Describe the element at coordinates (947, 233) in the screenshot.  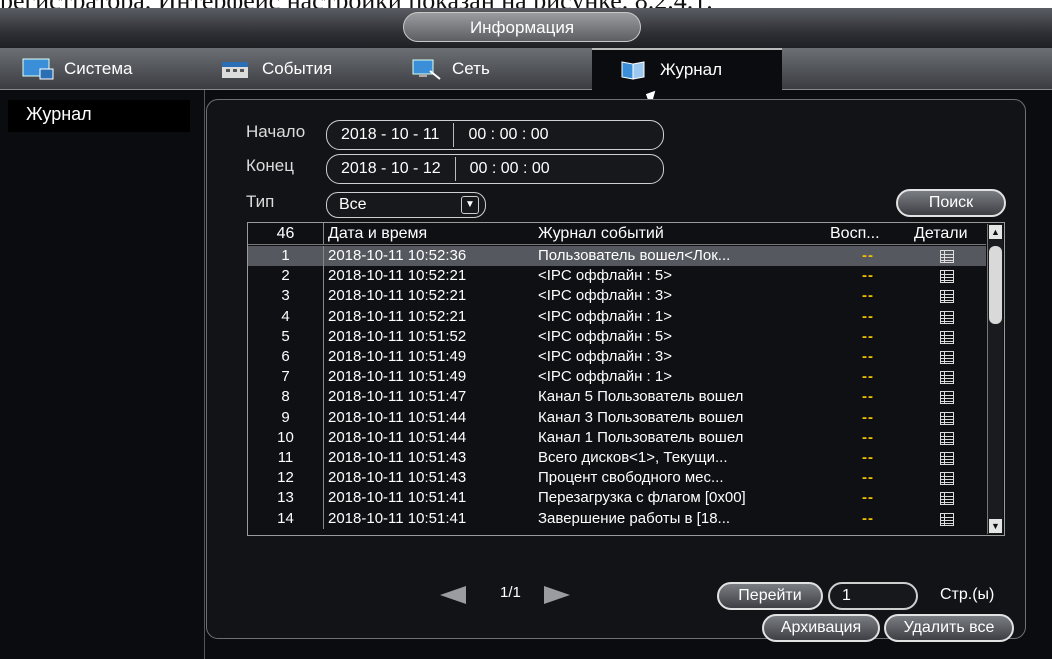
I see `header-details: Детали` at that location.